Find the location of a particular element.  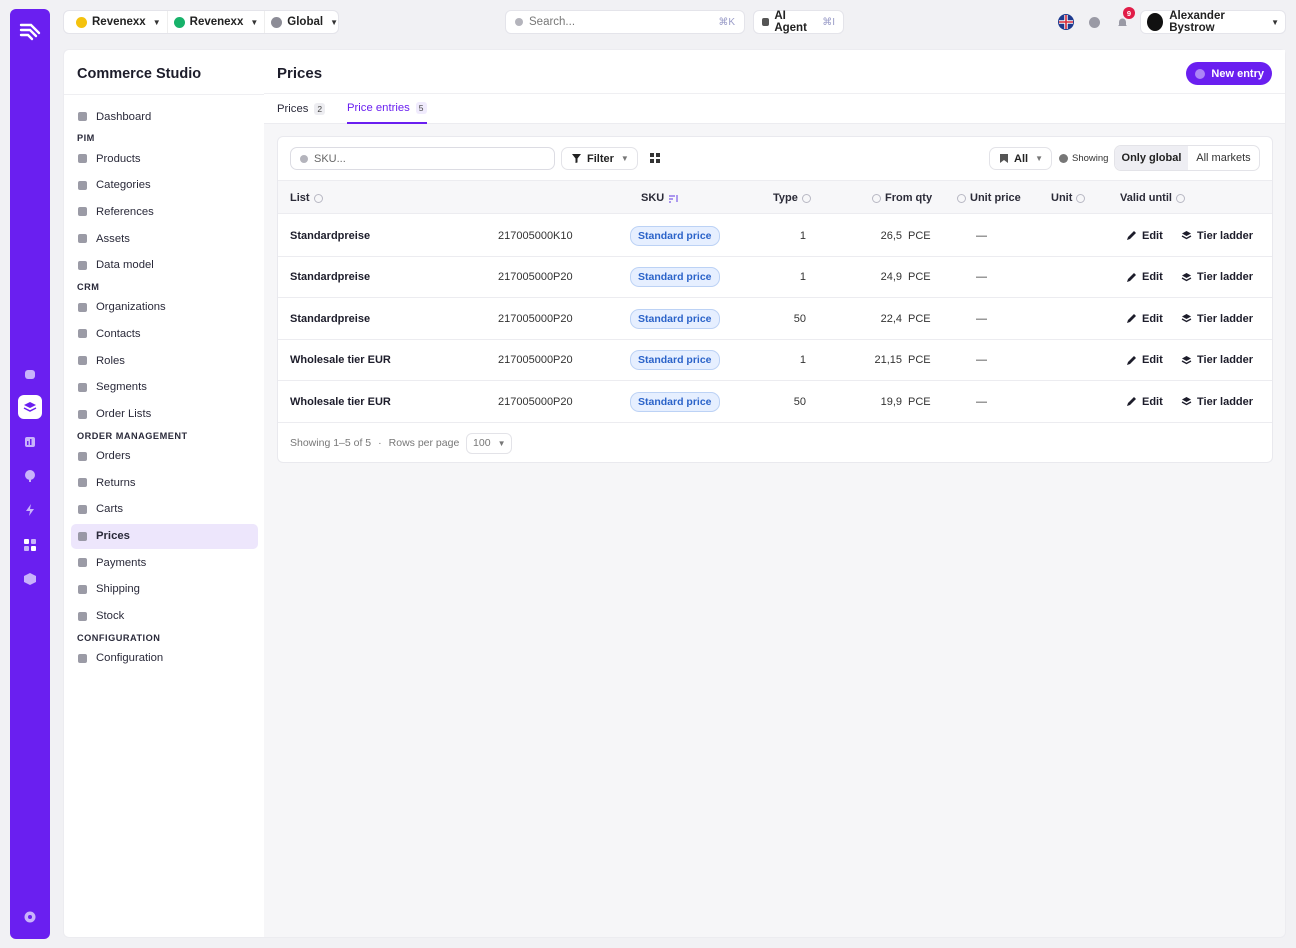

segments-icon is located at coordinates (82, 387).